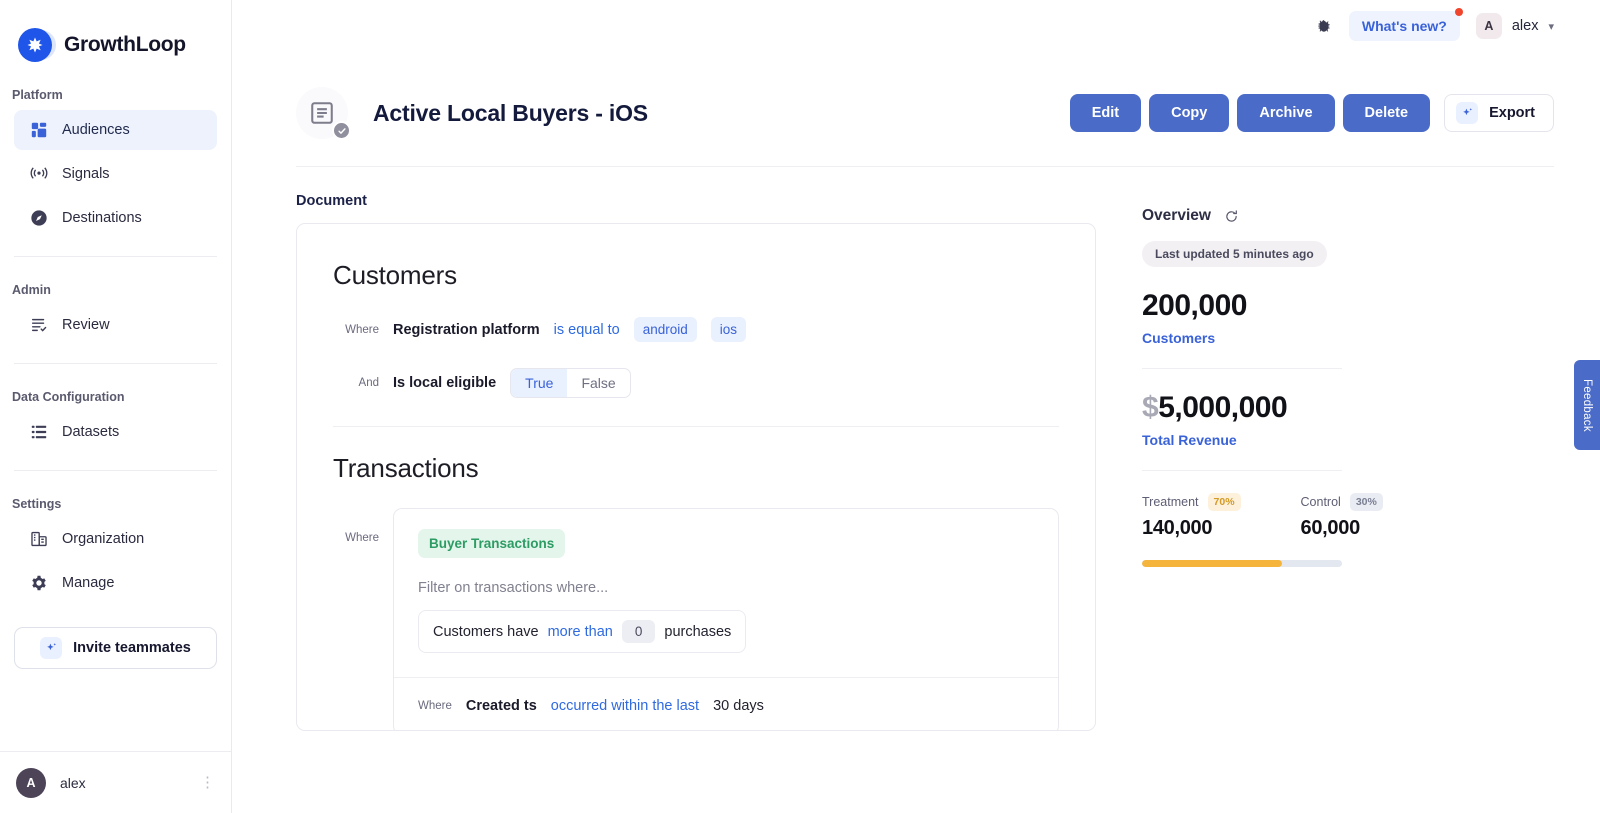 The width and height of the screenshot is (1600, 813). What do you see at coordinates (68, 397) in the screenshot?
I see `sidebar-section-data-configuration-label: Data Configuration` at bounding box center [68, 397].